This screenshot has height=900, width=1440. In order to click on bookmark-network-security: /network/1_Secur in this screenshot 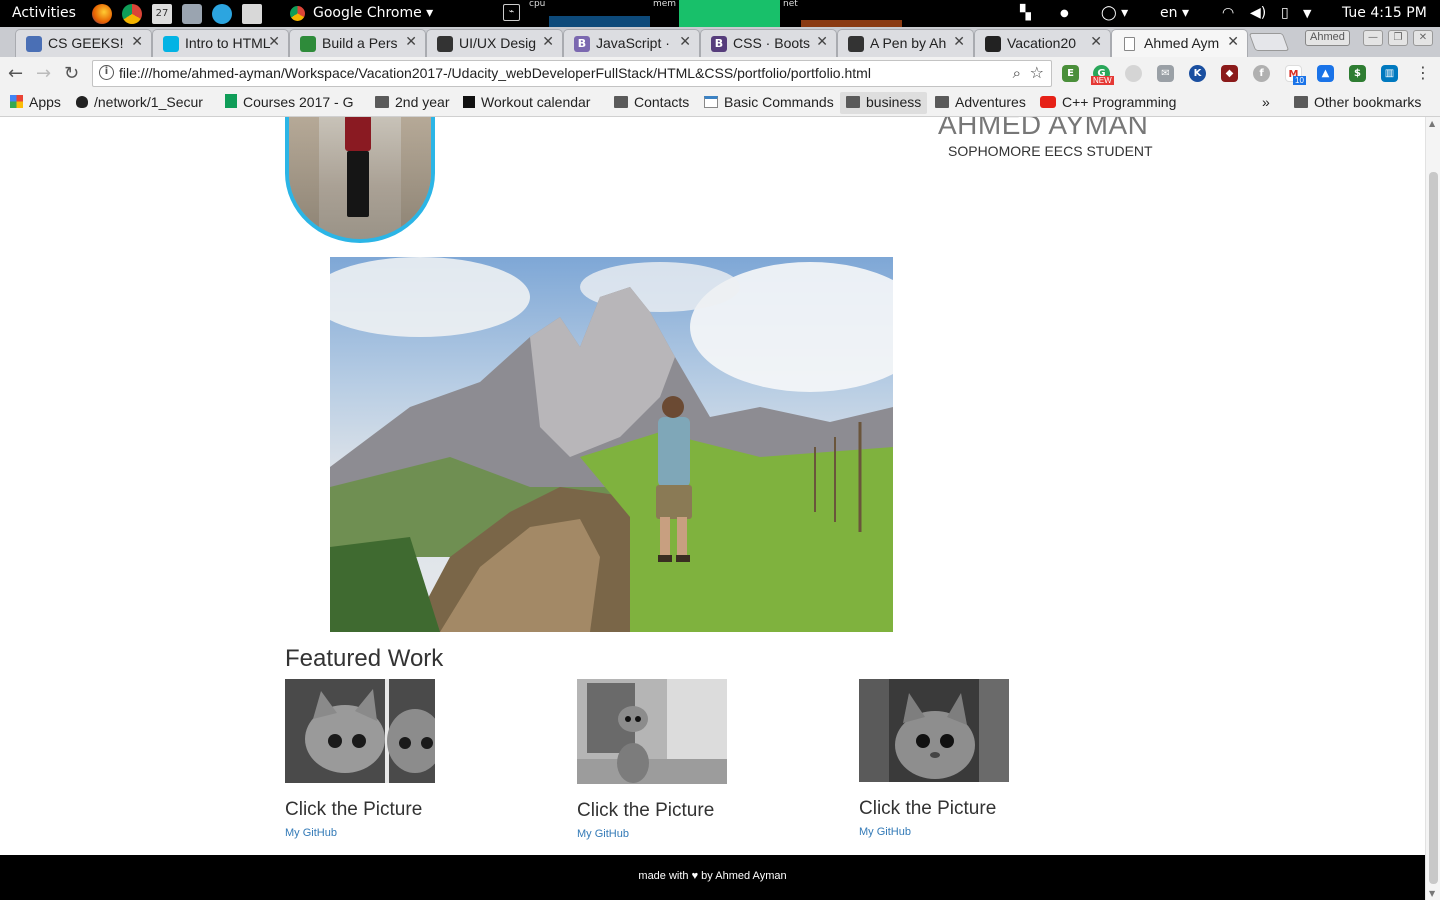, I will do `click(144, 103)`.